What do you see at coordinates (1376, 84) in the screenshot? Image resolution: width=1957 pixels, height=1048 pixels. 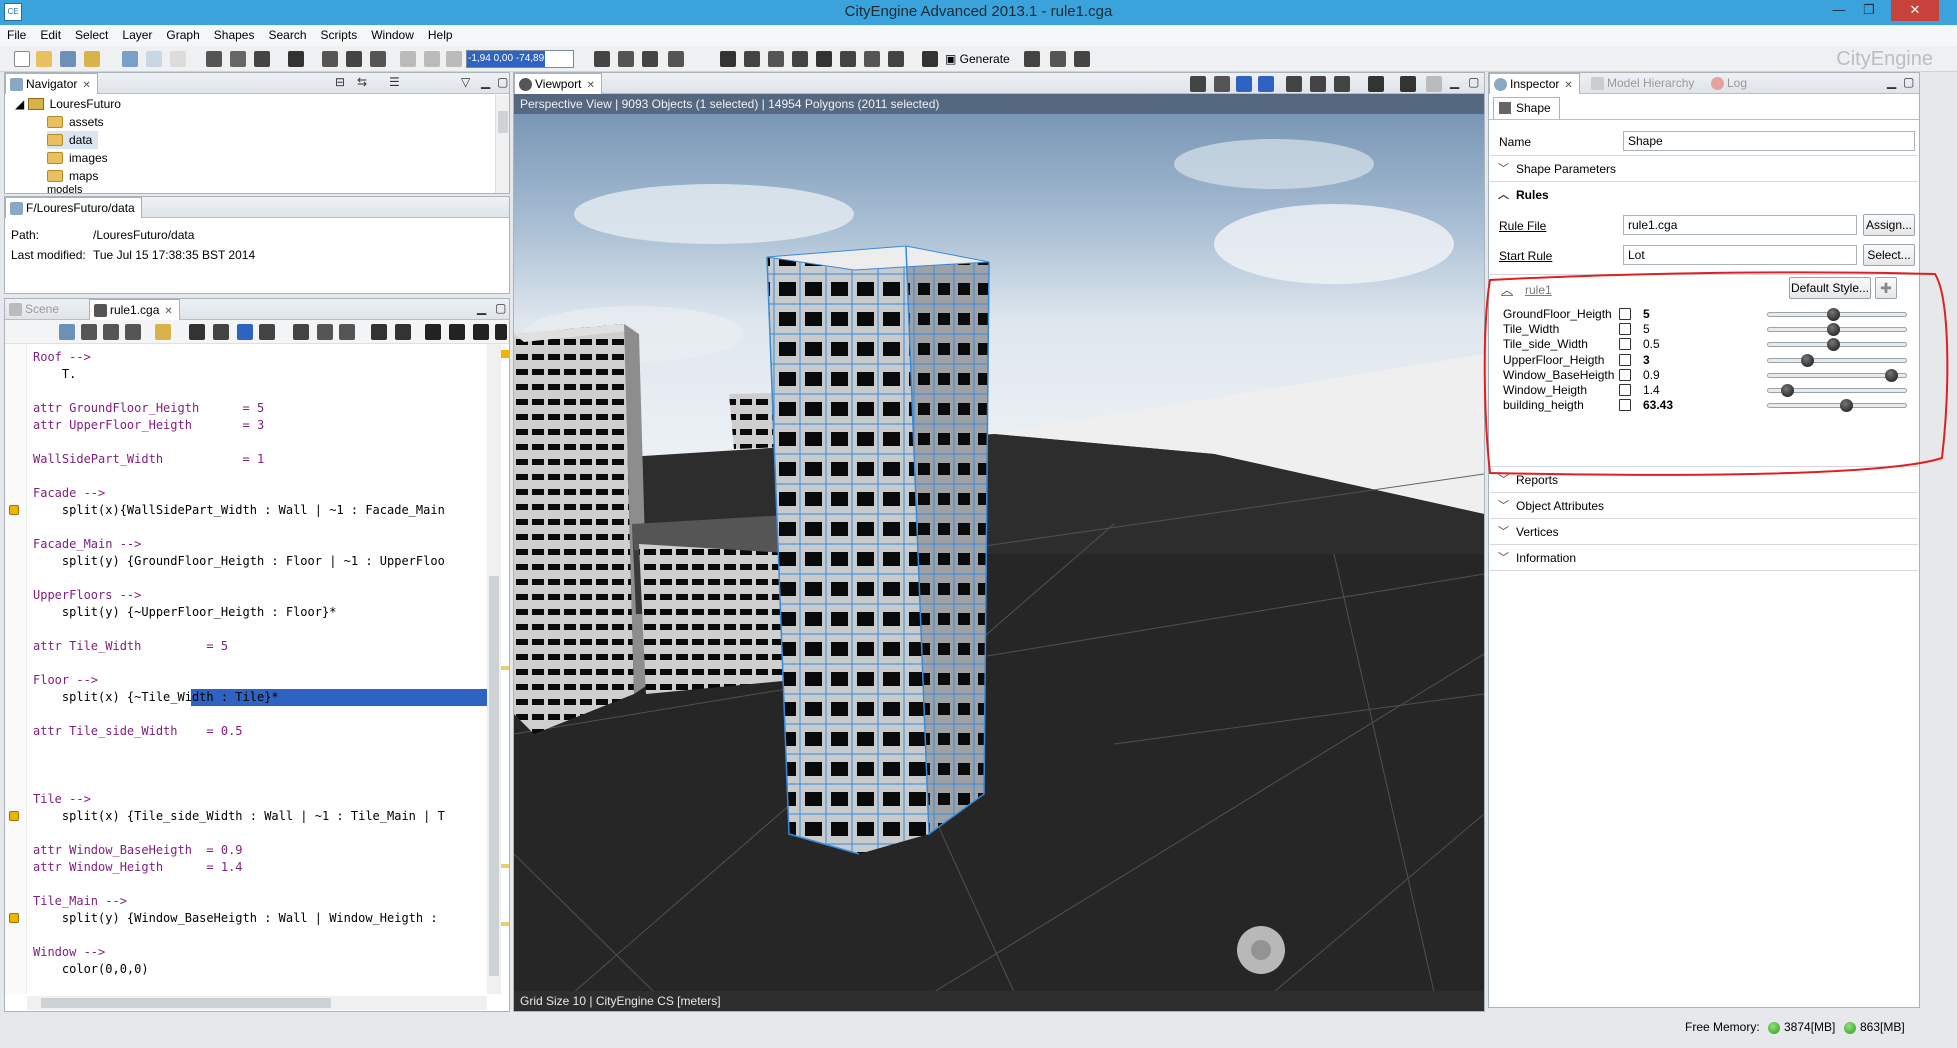 I see `settings-icon` at bounding box center [1376, 84].